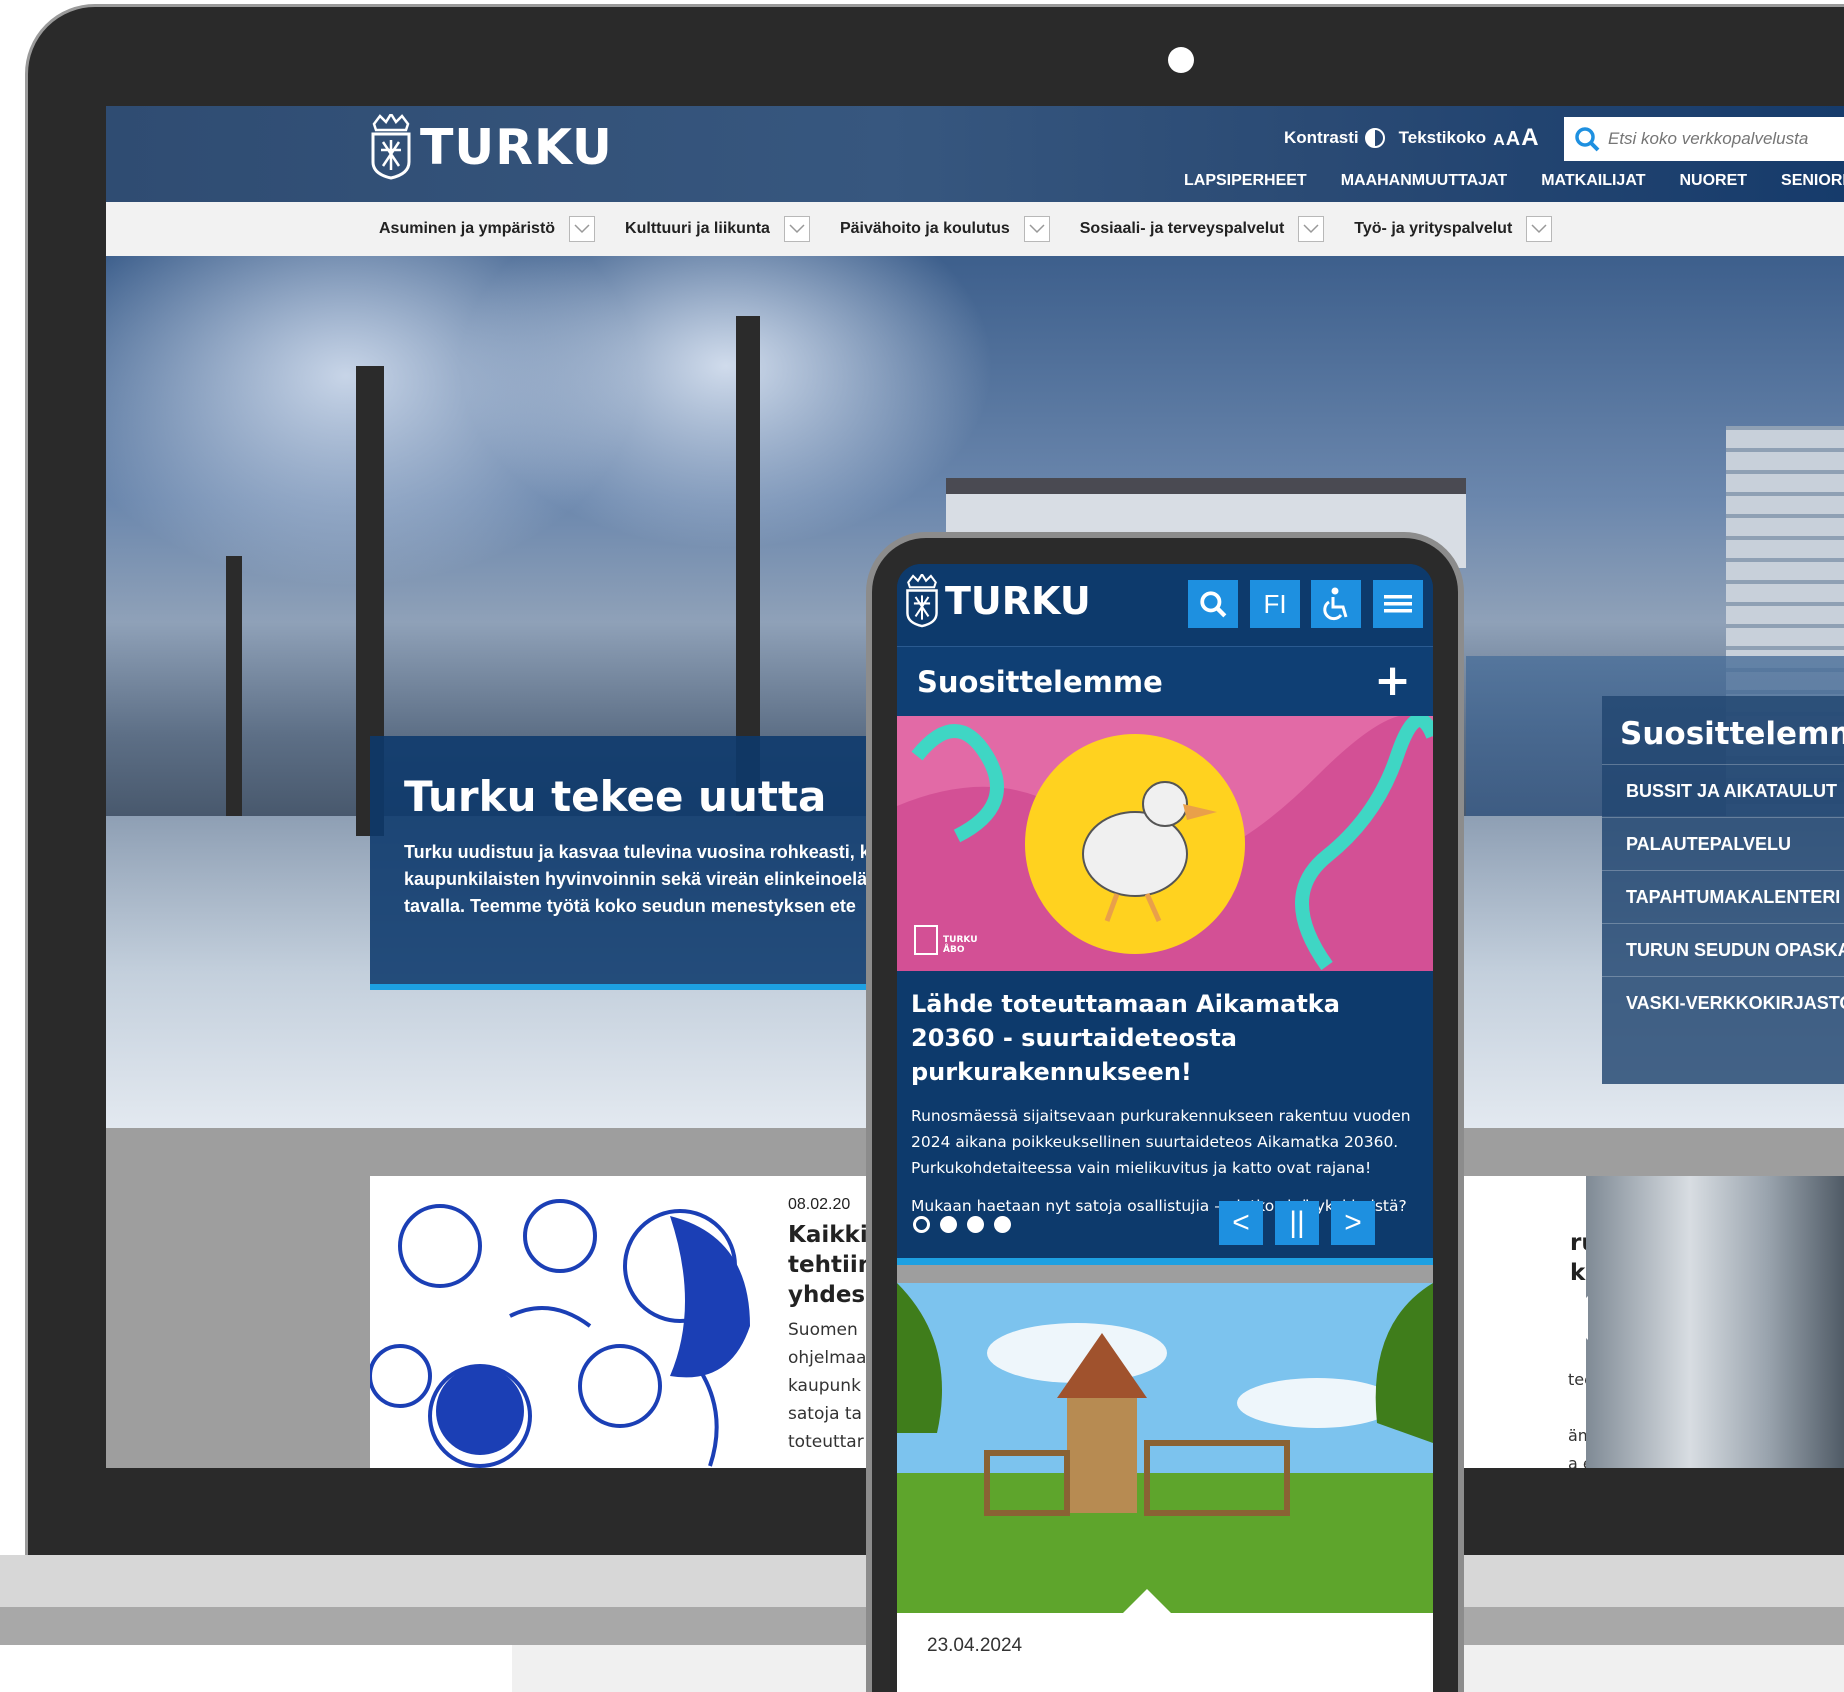 This screenshot has height=1692, width=1844. Describe the element at coordinates (1165, 1261) in the screenshot. I see `accent-divider` at that location.